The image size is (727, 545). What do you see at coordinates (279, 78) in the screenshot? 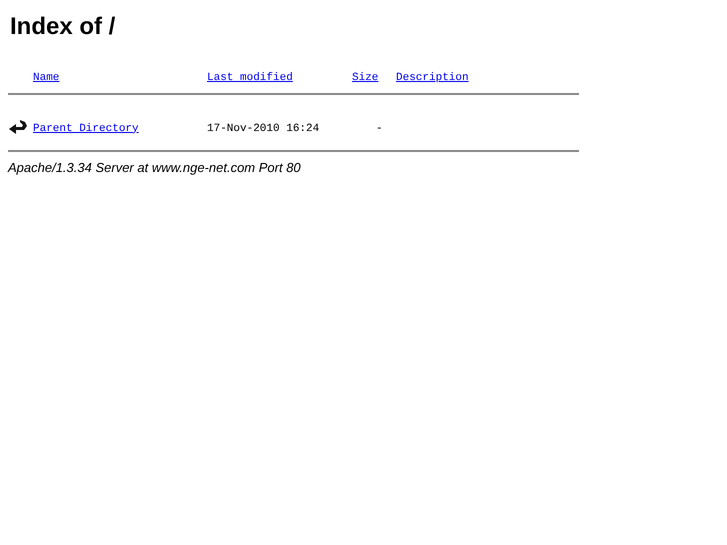
I see `column-sort-link: Last modified` at bounding box center [279, 78].